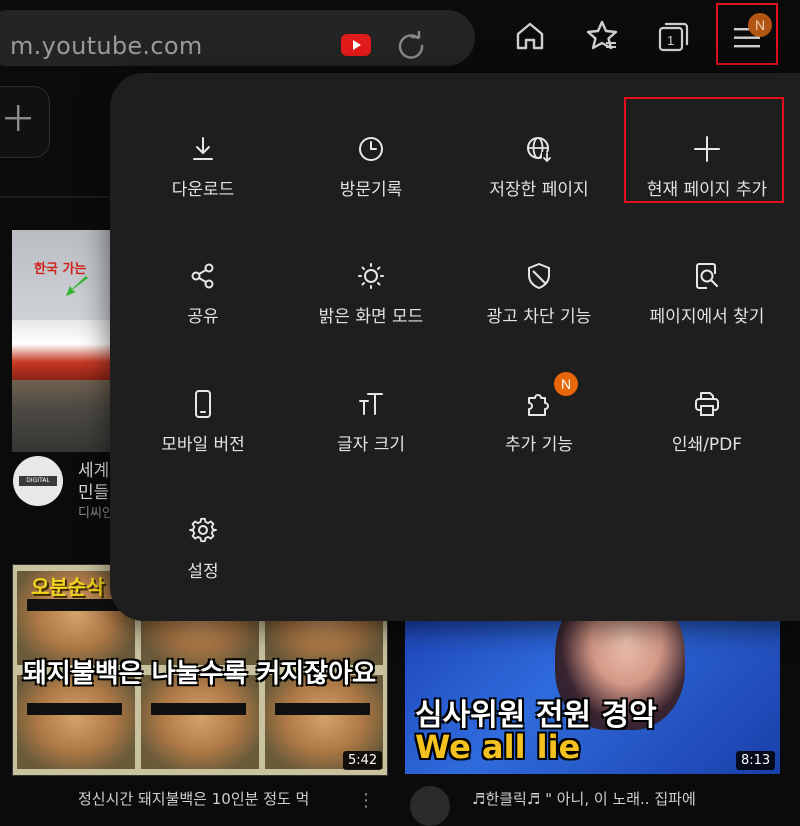 Image resolution: width=800 pixels, height=826 pixels. What do you see at coordinates (538, 405) in the screenshot?
I see `puzzle-icon` at bounding box center [538, 405].